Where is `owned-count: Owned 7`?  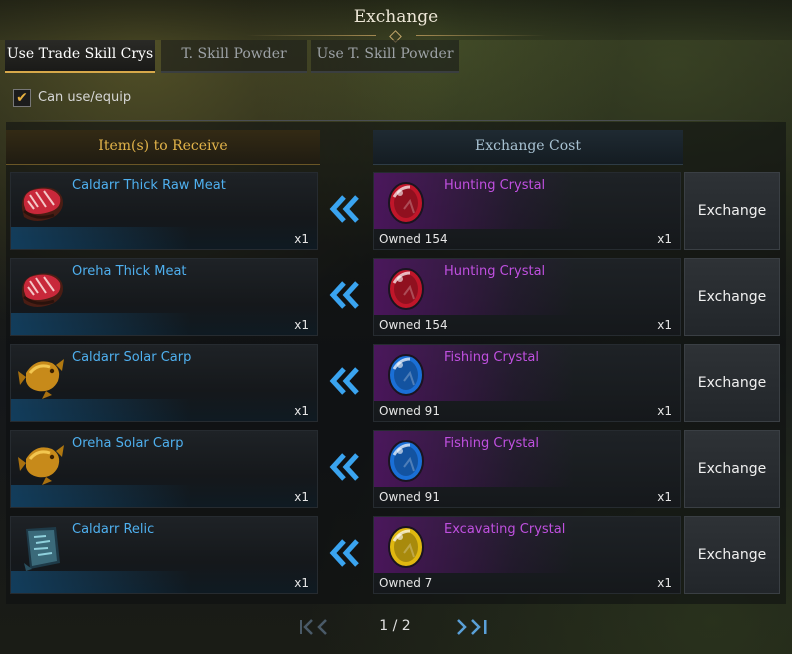 owned-count: Owned 7 is located at coordinates (406, 583).